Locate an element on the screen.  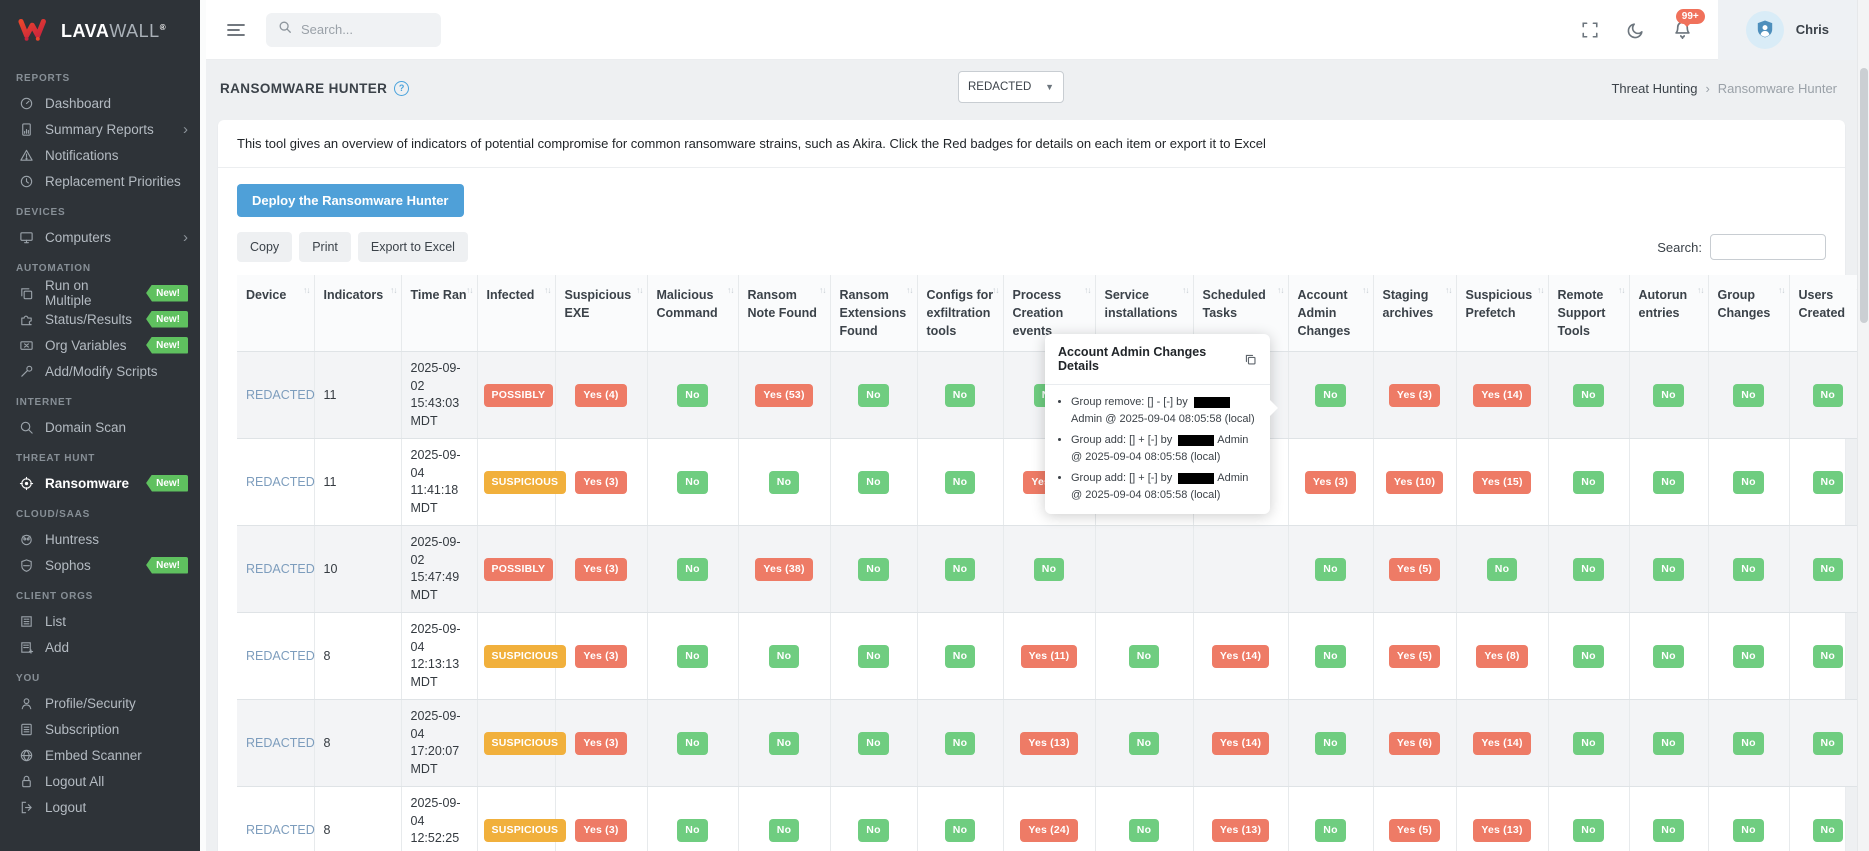
sidebar-item-list: List is located at coordinates (100, 621).